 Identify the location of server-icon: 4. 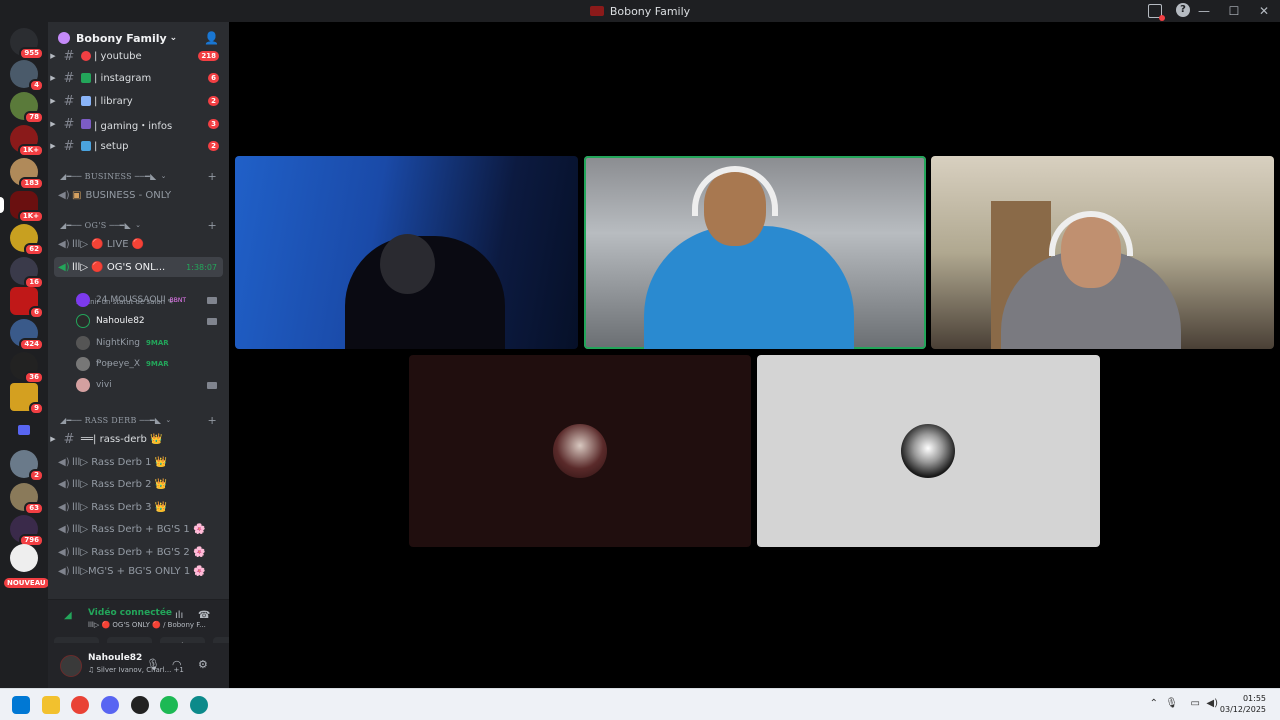
(27, 76).